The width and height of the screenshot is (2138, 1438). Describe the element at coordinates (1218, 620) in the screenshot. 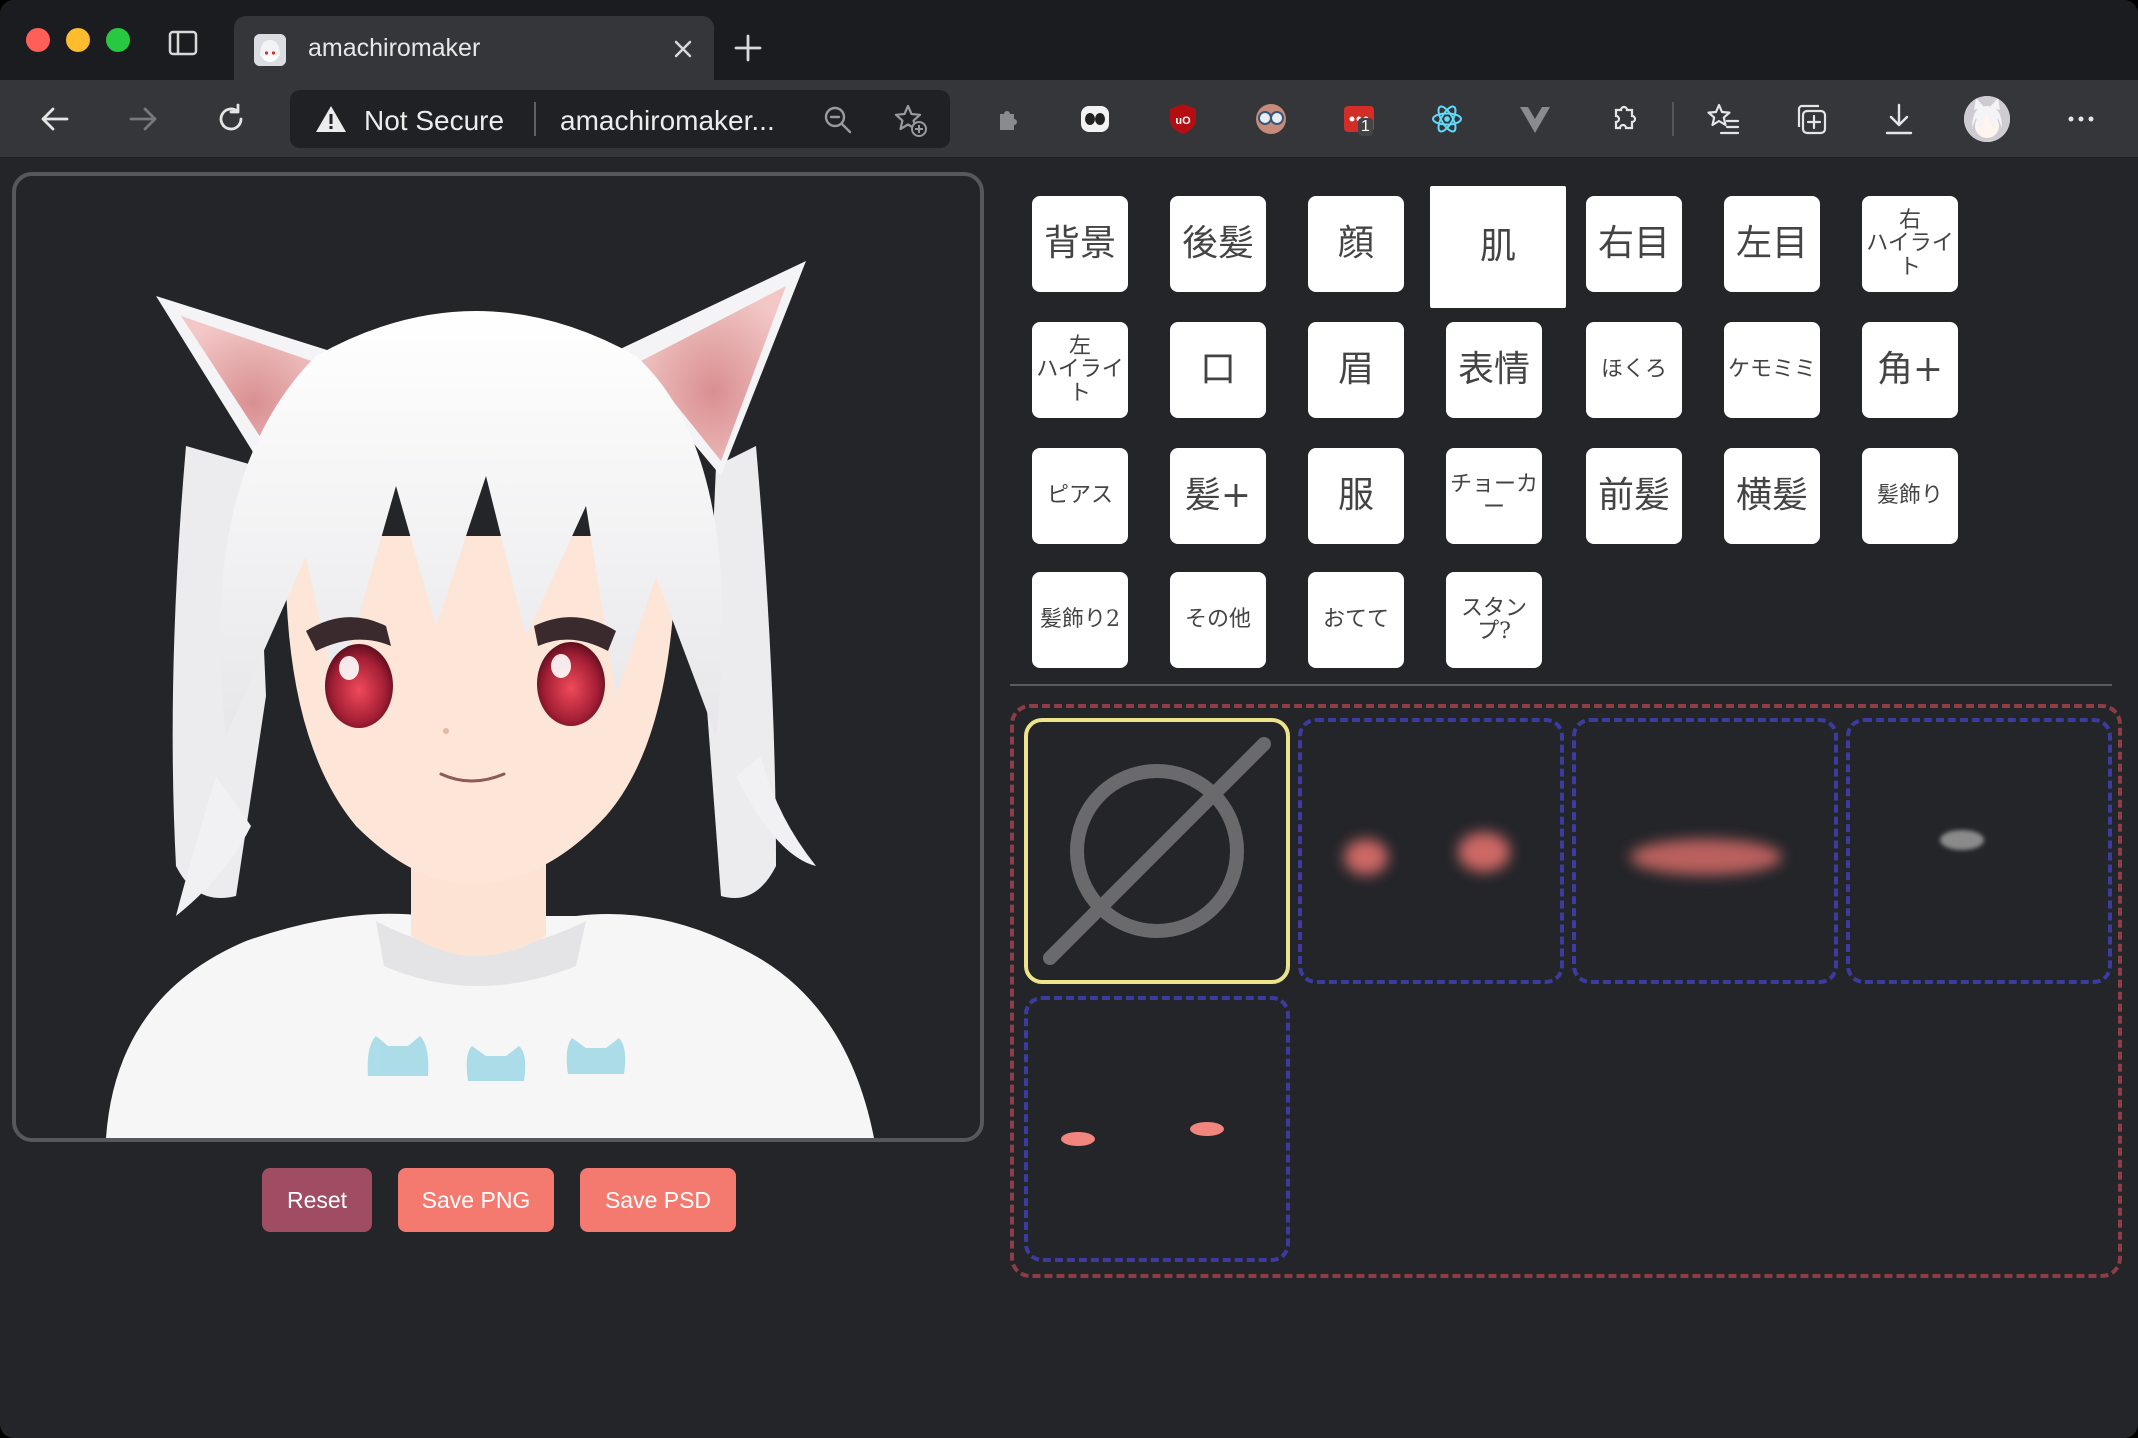

I see `category-tile: その他` at that location.